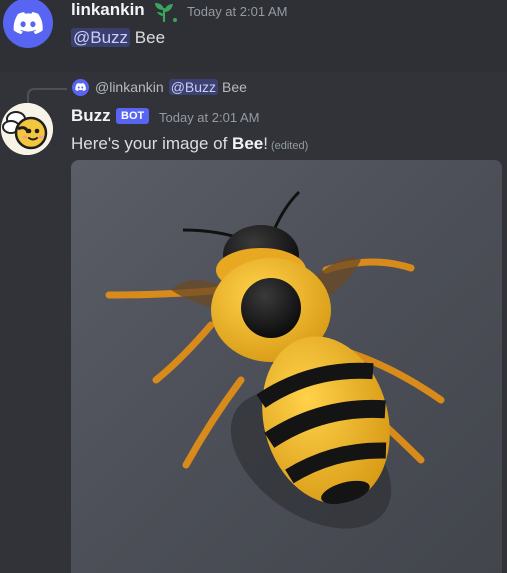  Describe the element at coordinates (248, 143) in the screenshot. I see `message-bold-text: Bee` at that location.